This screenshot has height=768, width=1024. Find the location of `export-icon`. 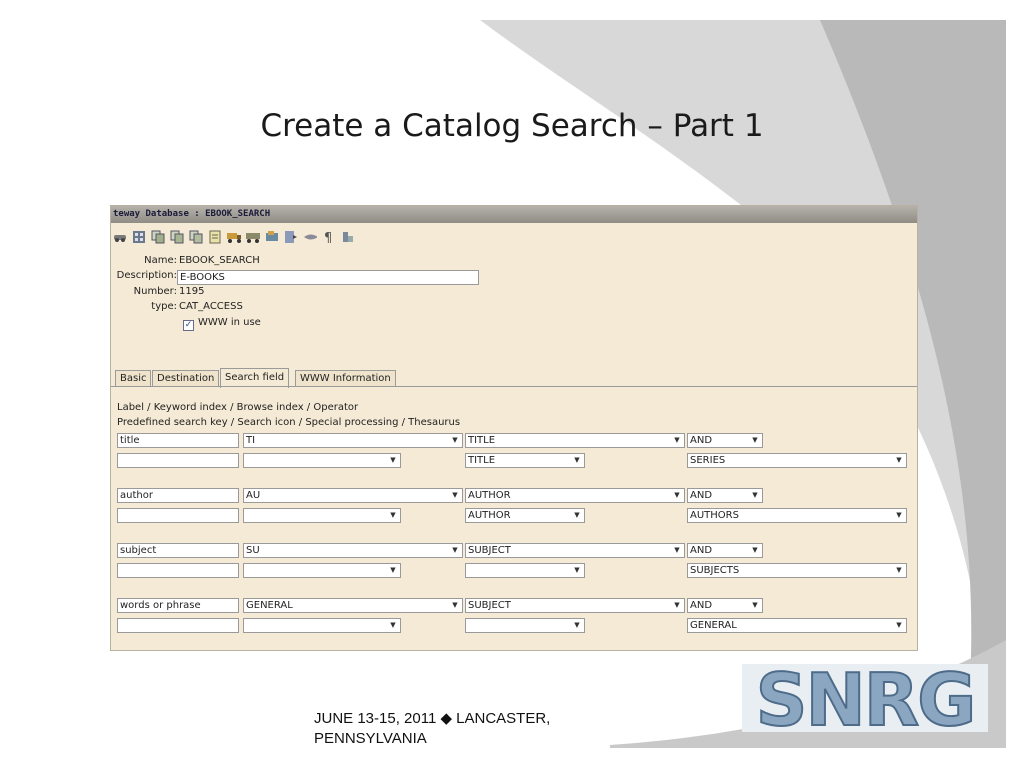

export-icon is located at coordinates (291, 237).